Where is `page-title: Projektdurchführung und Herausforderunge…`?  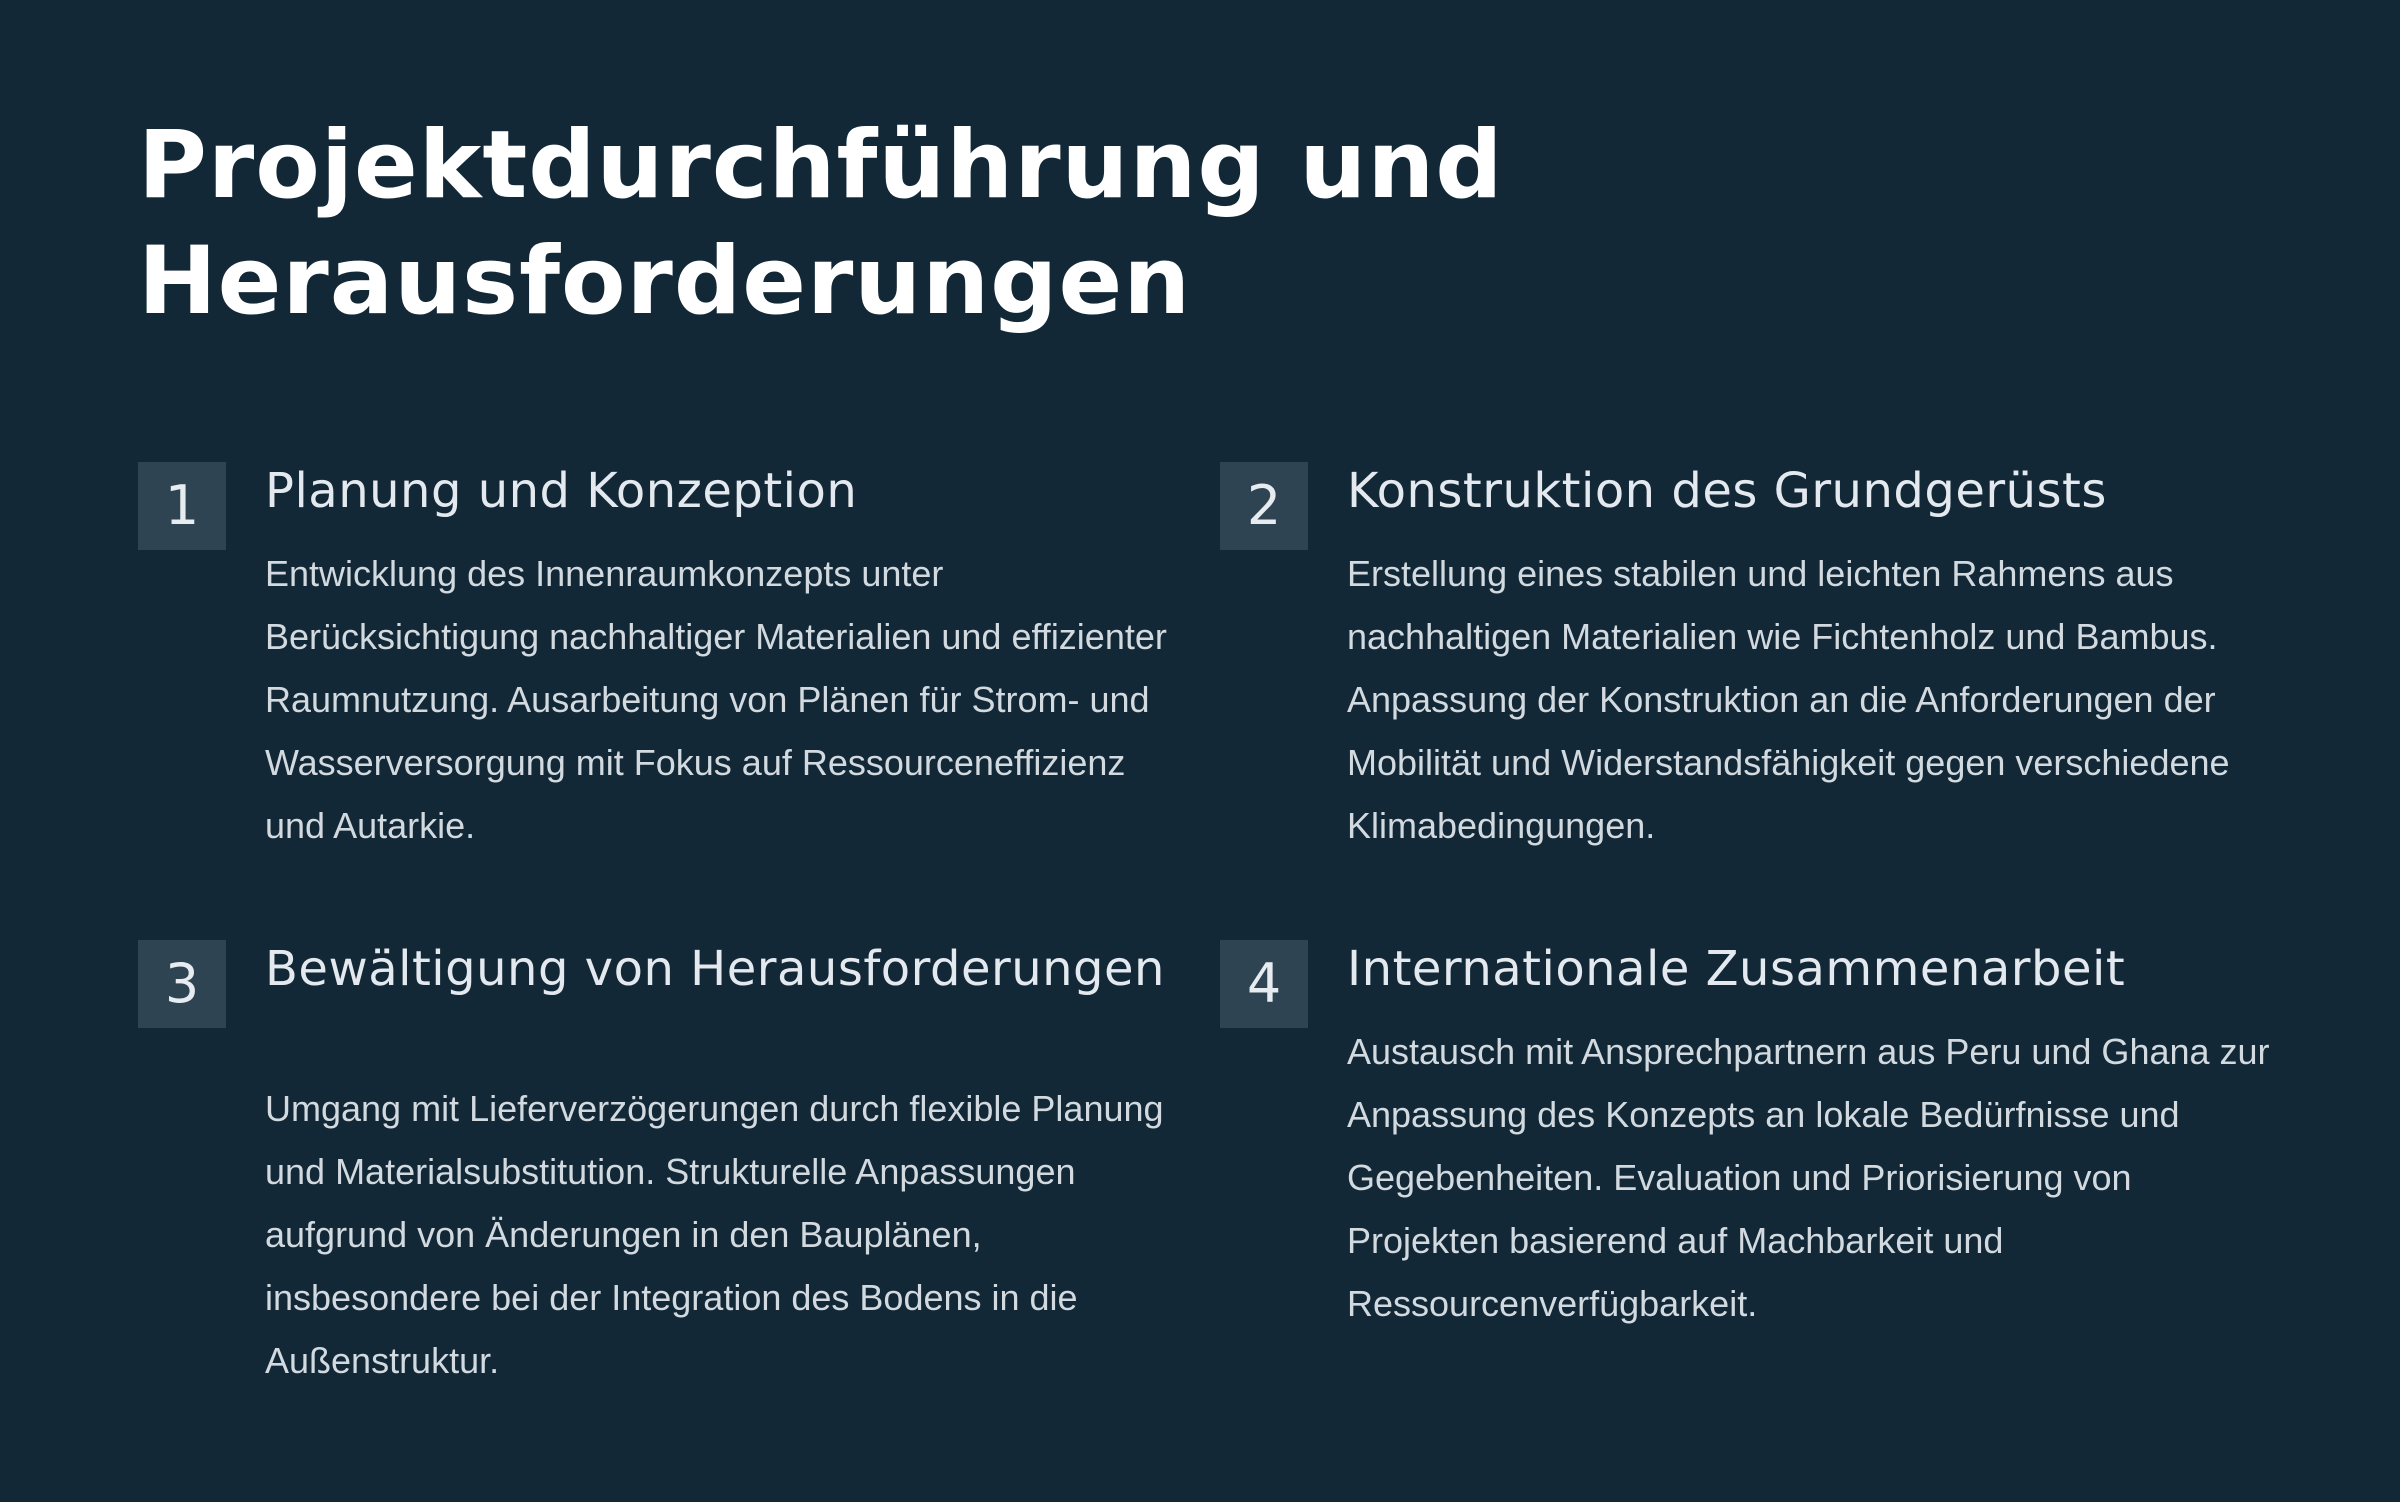
page-title: Projektdurchführung und Herausforderunge… is located at coordinates (821, 223).